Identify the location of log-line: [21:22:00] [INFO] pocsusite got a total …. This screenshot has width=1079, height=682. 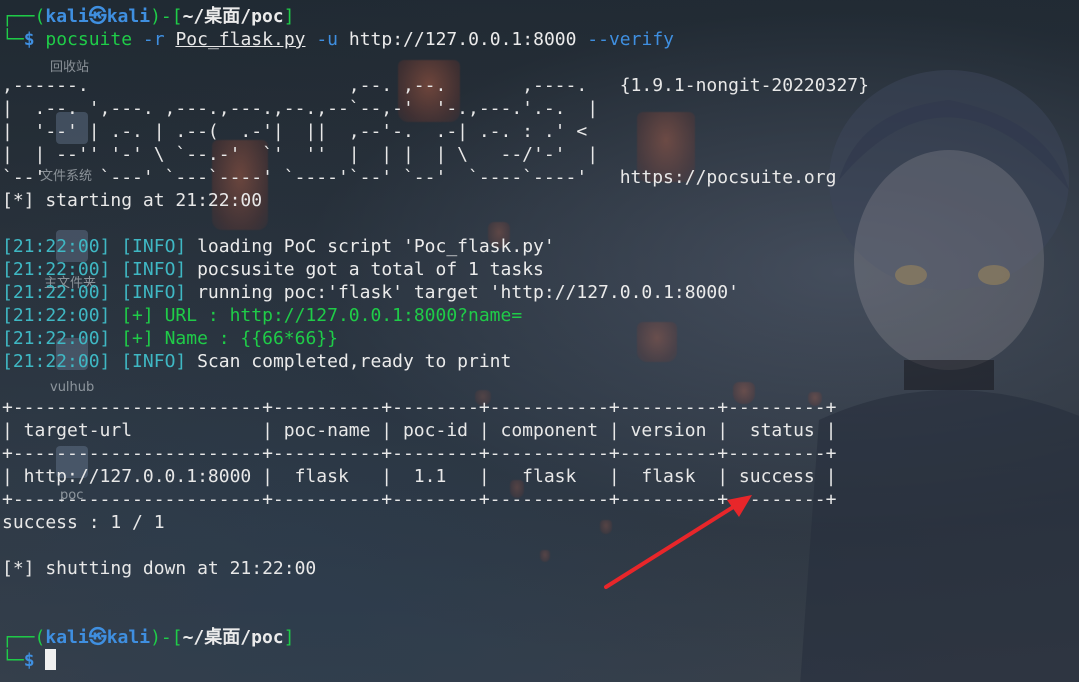
(273, 269).